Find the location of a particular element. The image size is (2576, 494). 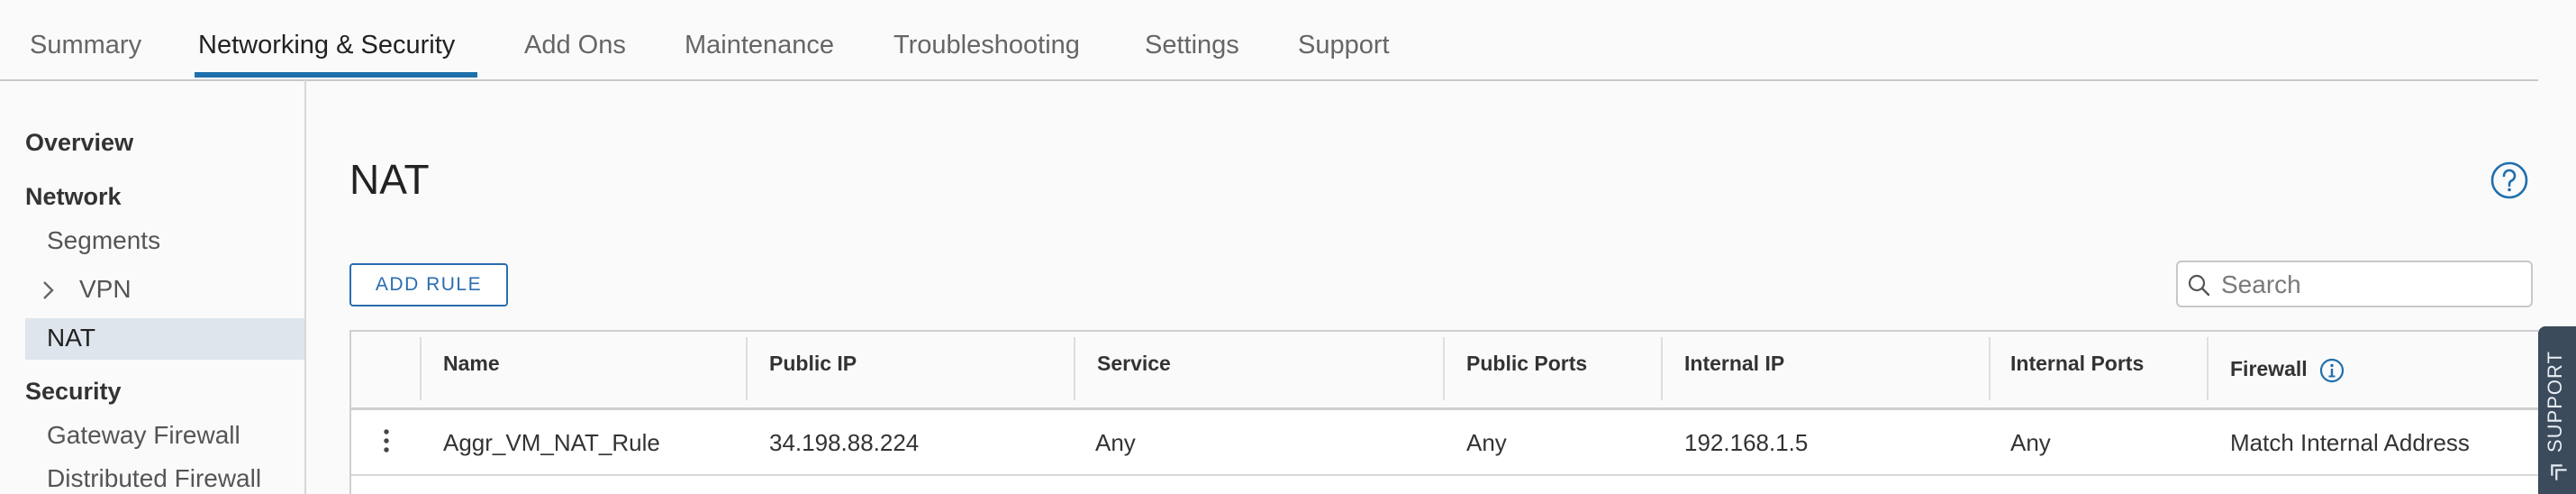

cell-service: Any is located at coordinates (1115, 442).